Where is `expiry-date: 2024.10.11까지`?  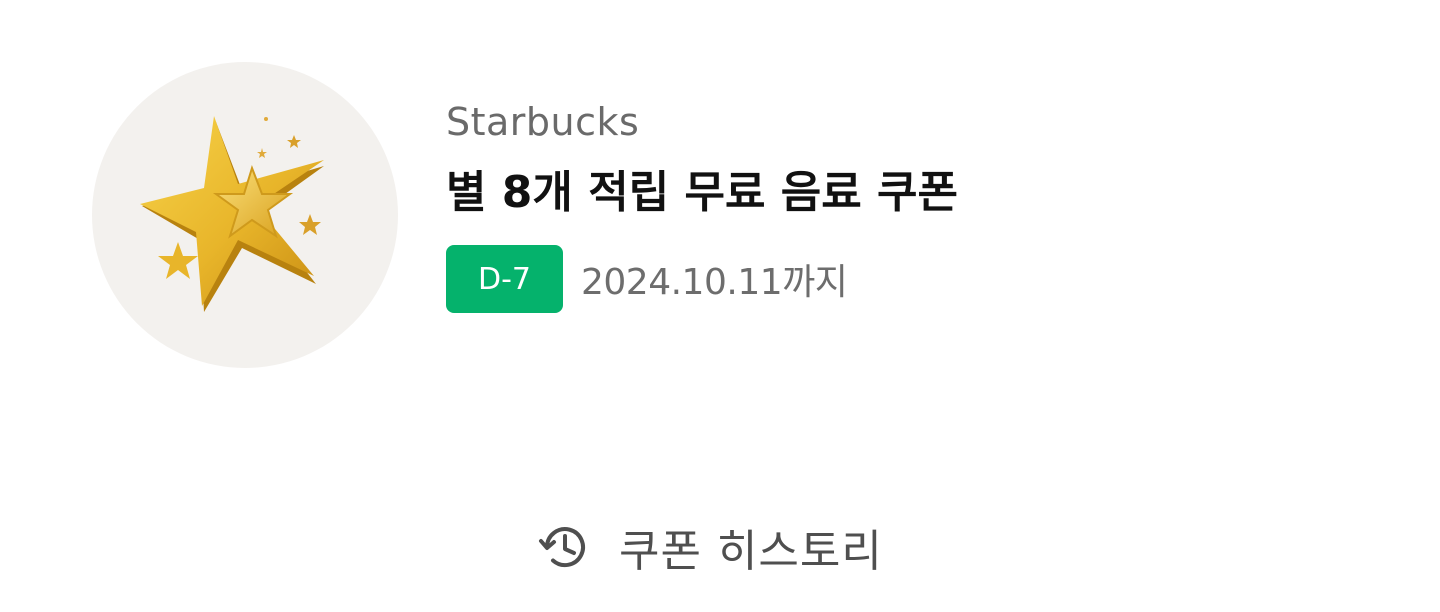
expiry-date: 2024.10.11까지 is located at coordinates (714, 282).